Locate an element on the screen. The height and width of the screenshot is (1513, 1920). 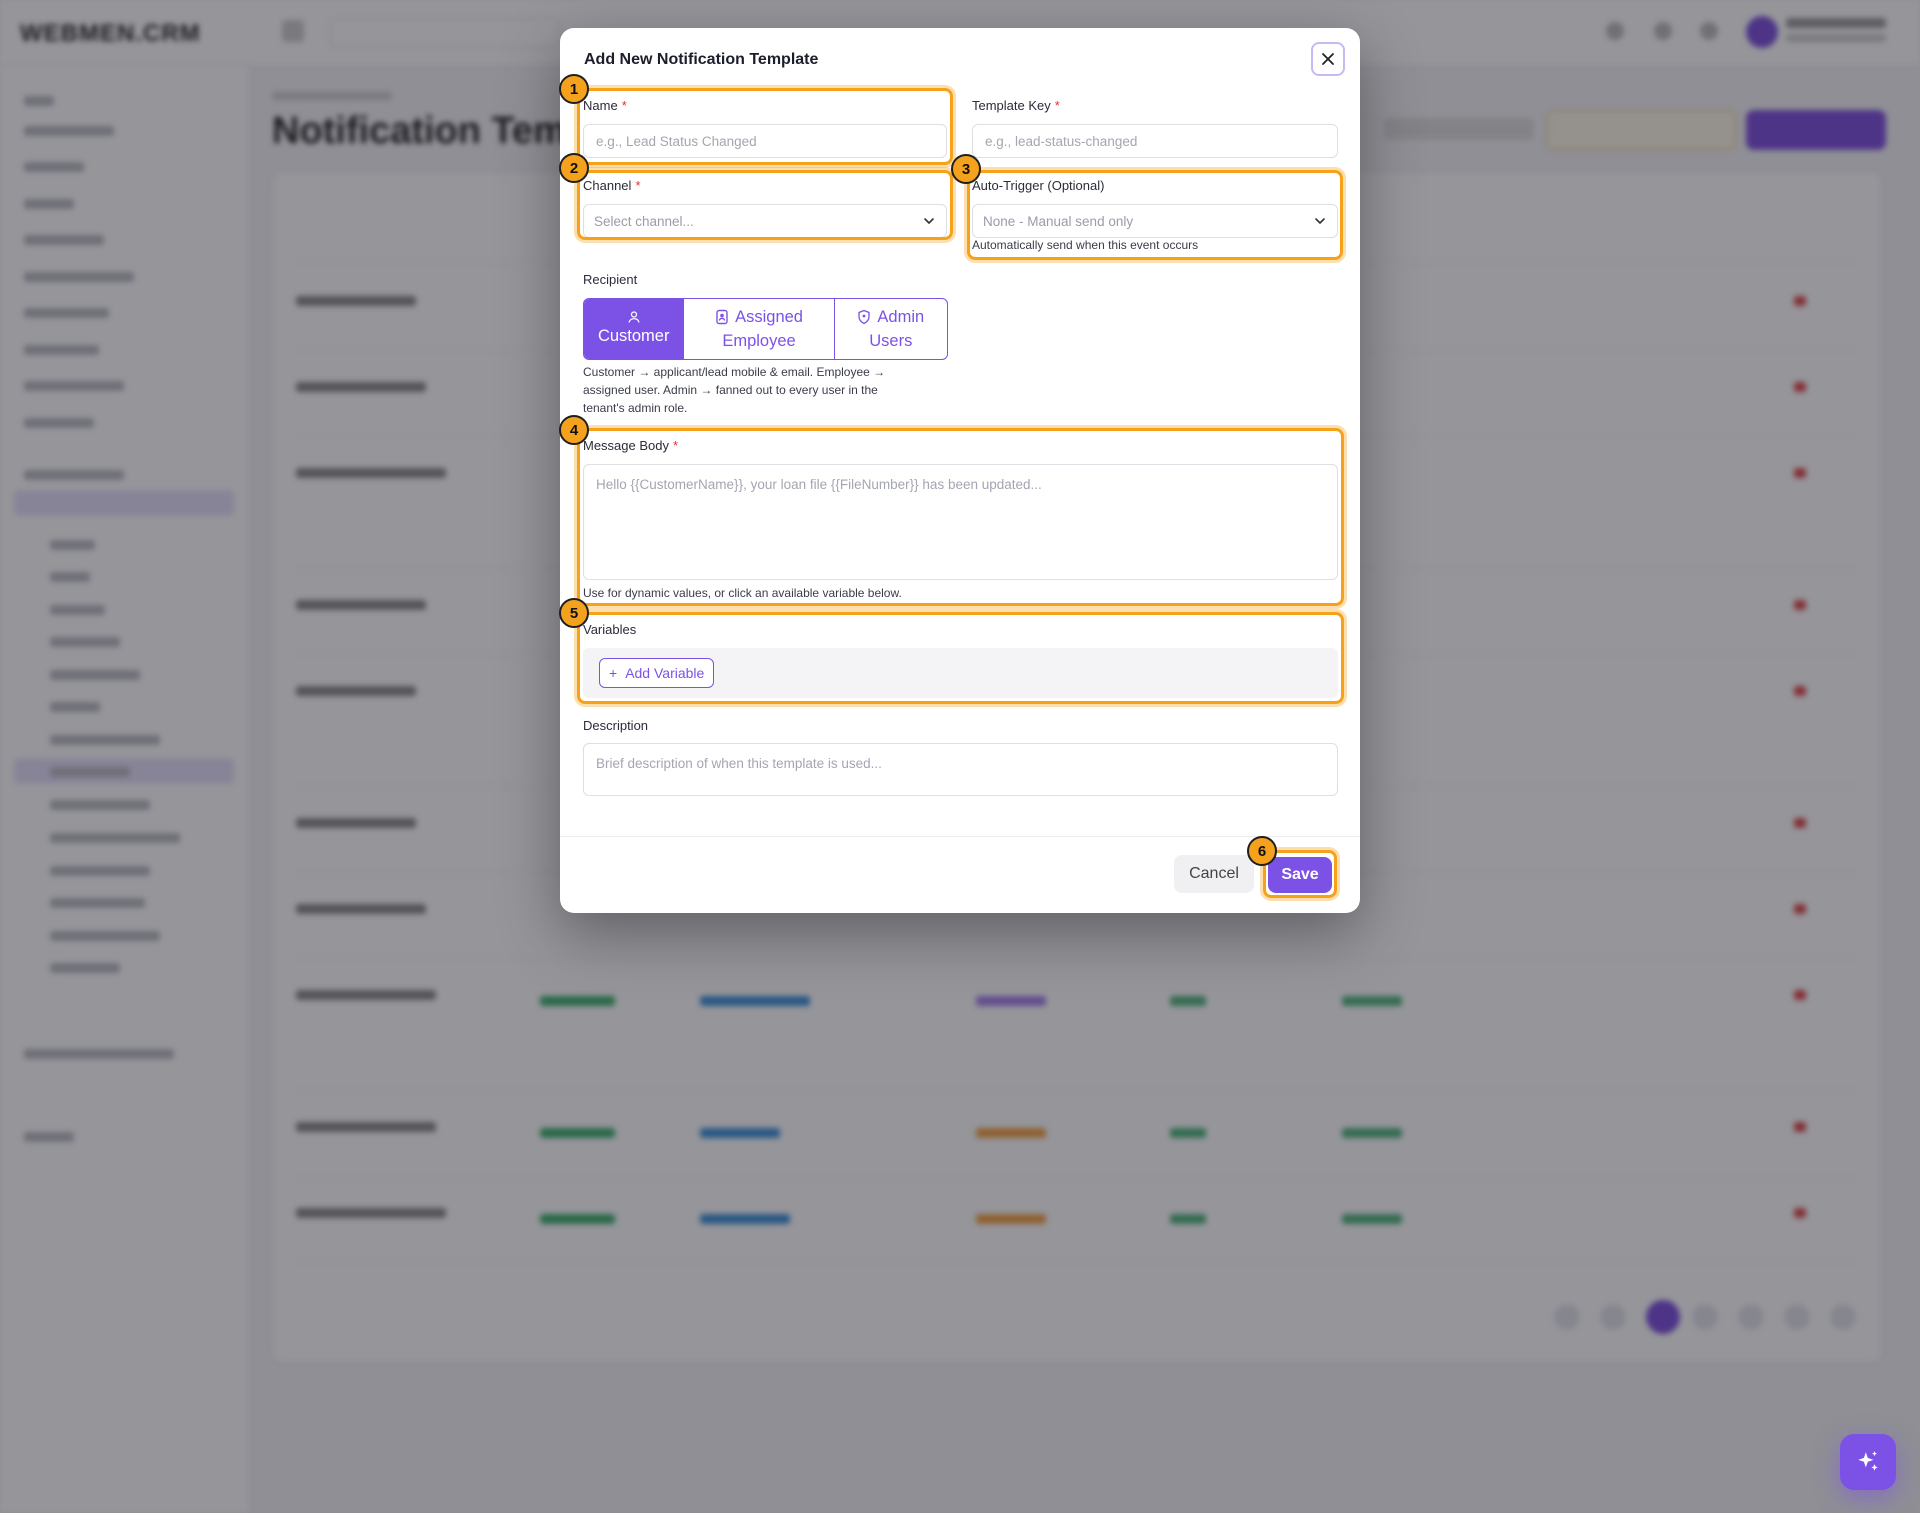
name-input: e.g., Lead Status Changed is located at coordinates (765, 141).